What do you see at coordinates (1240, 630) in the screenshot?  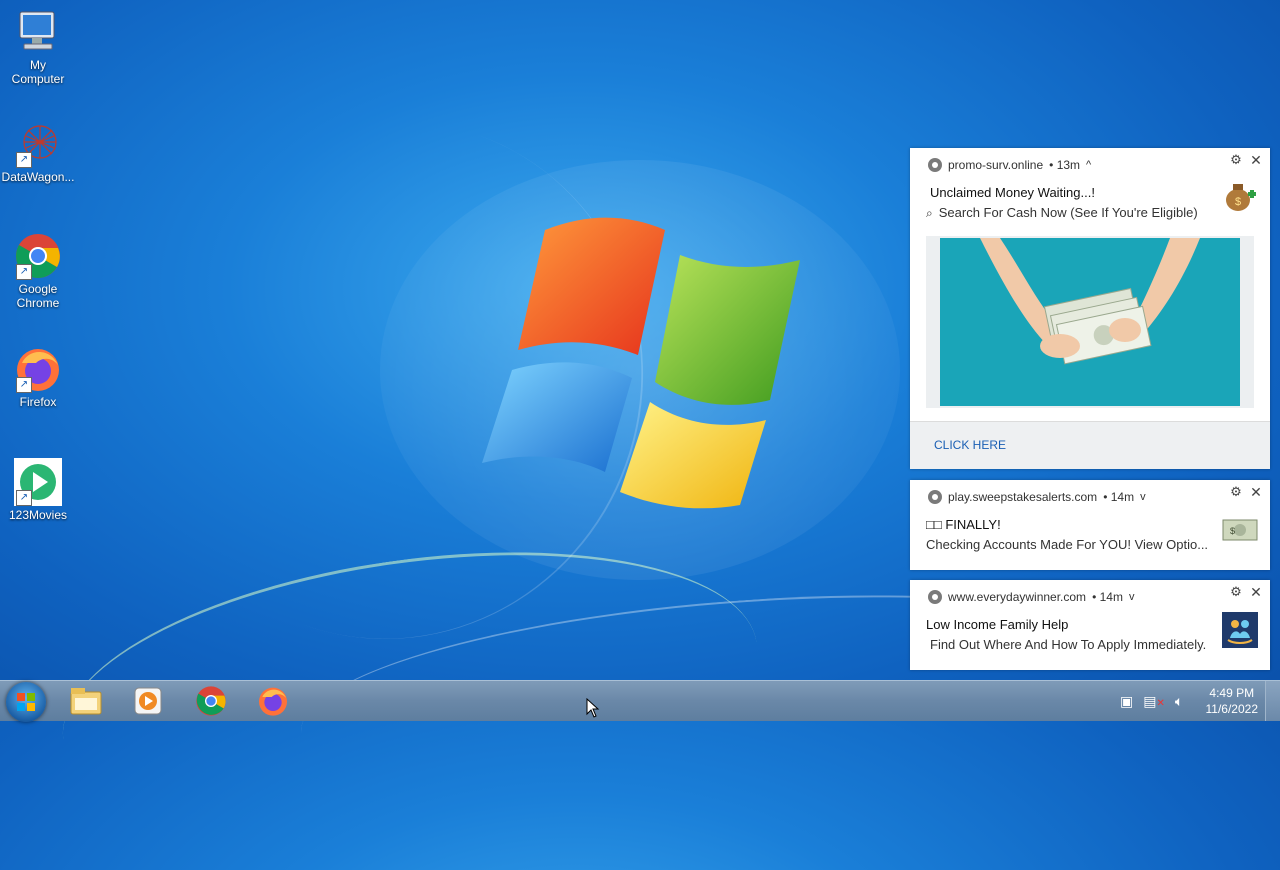 I see `family-icon` at bounding box center [1240, 630].